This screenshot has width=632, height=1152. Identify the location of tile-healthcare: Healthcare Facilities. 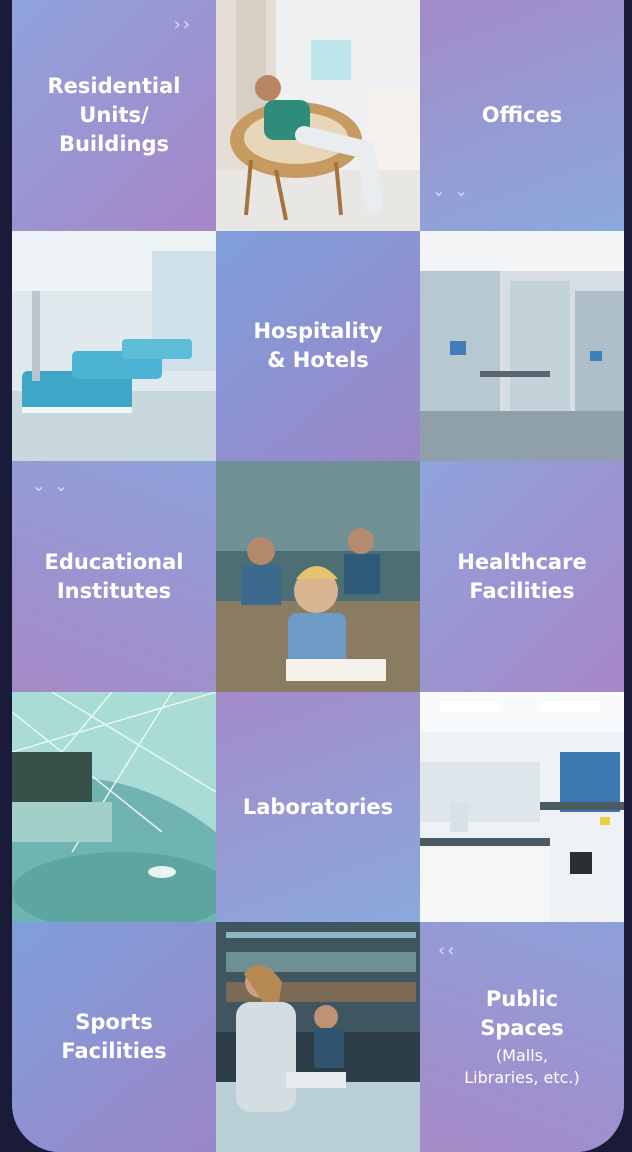
(522, 576).